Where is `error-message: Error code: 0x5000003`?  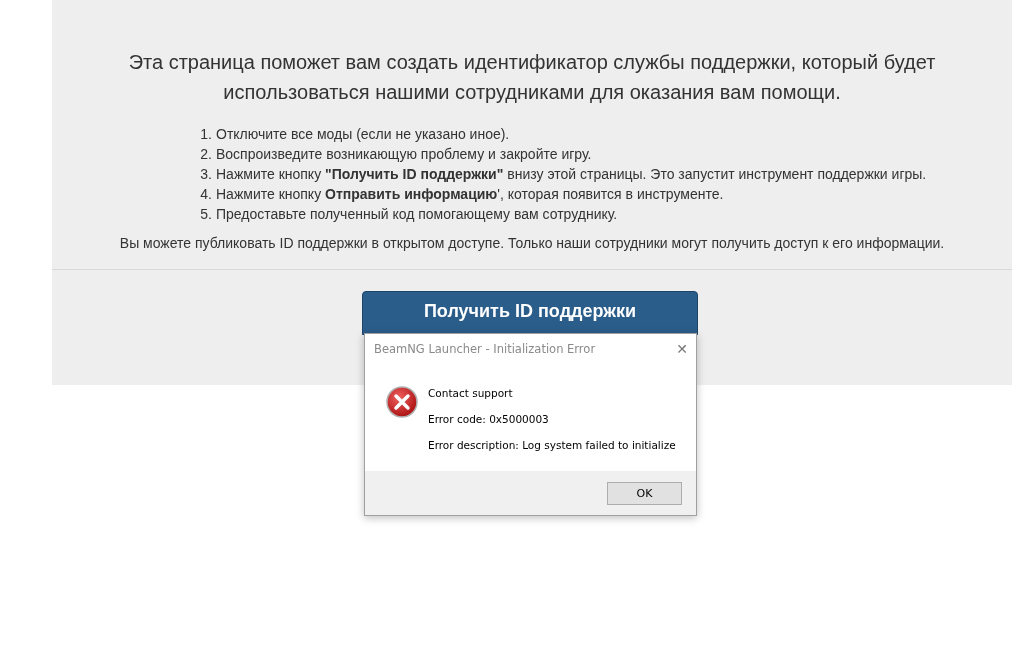 error-message: Error code: 0x5000003 is located at coordinates (489, 419).